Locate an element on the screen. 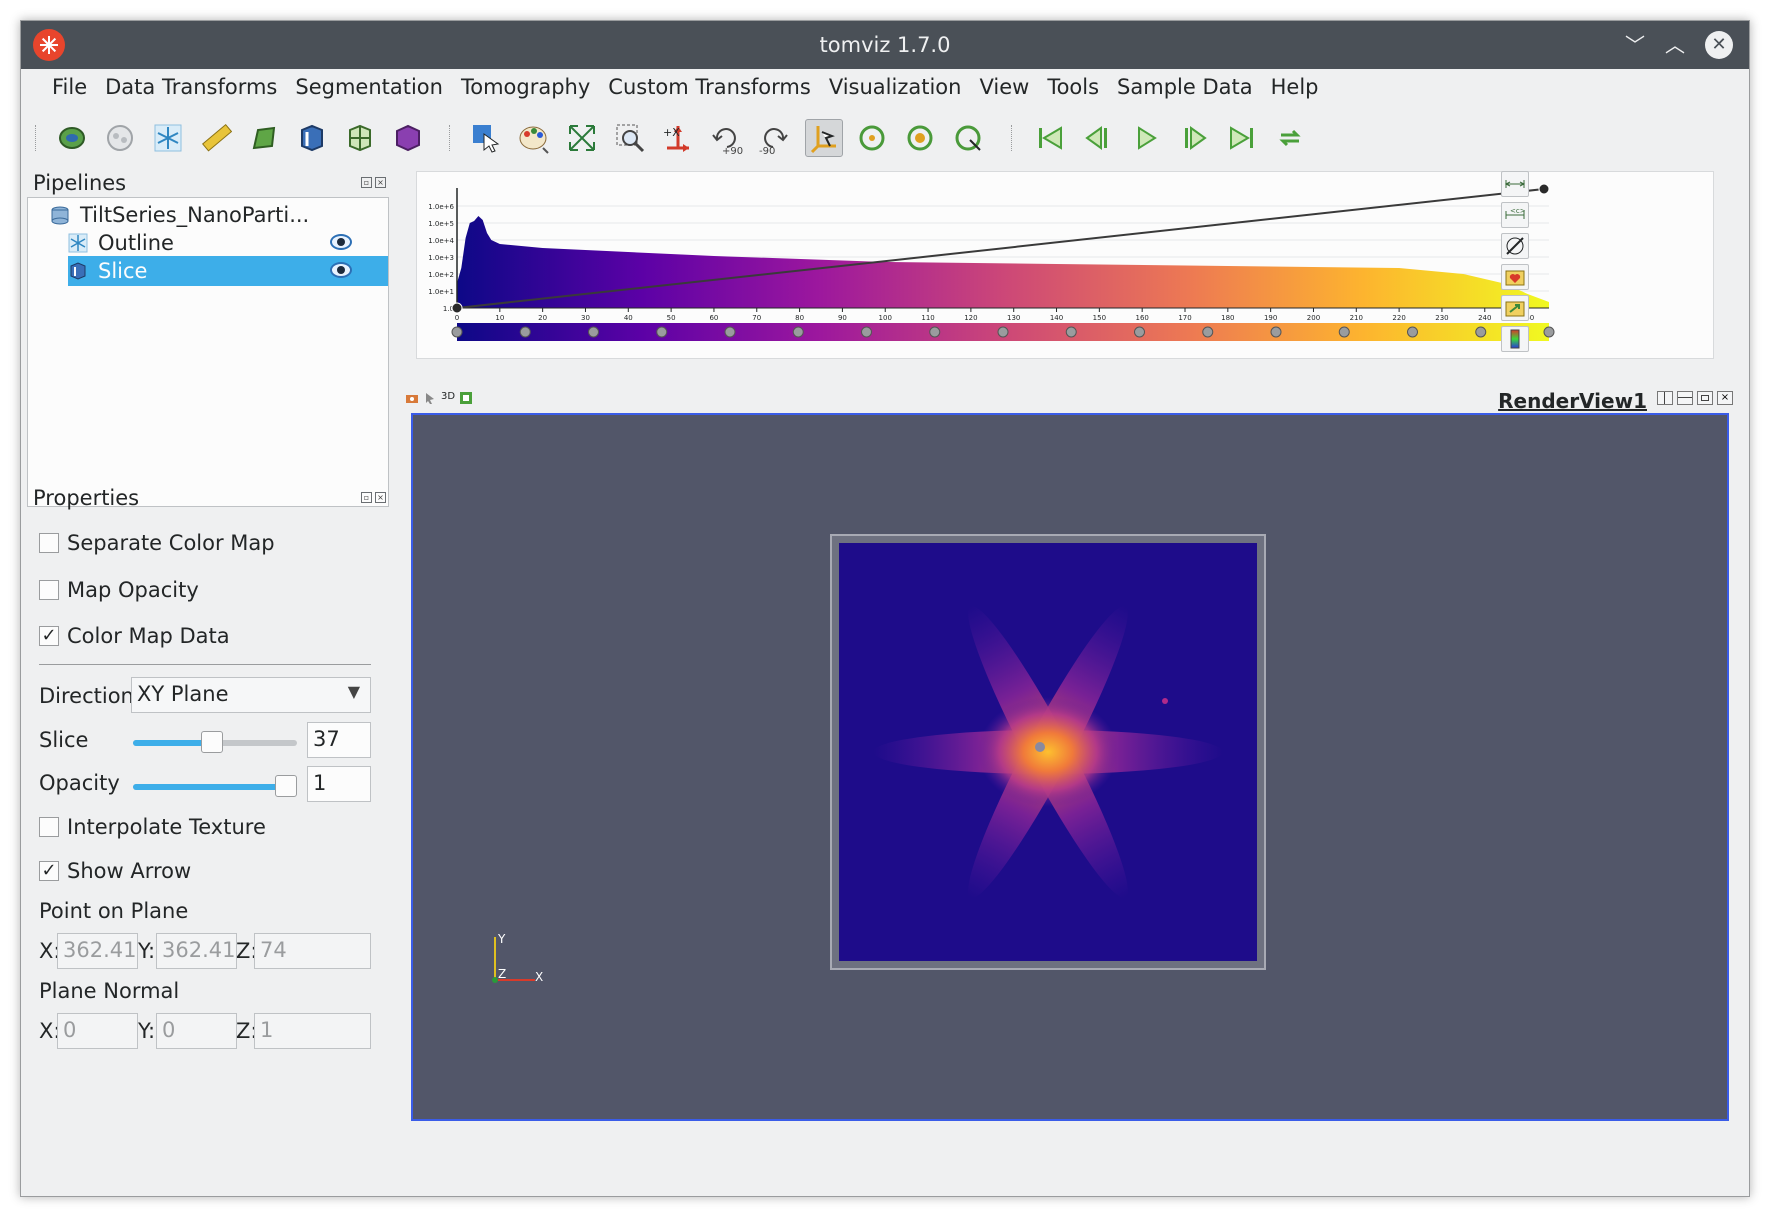 The image size is (1770, 1217). rotate-view-icon is located at coordinates (872, 138).